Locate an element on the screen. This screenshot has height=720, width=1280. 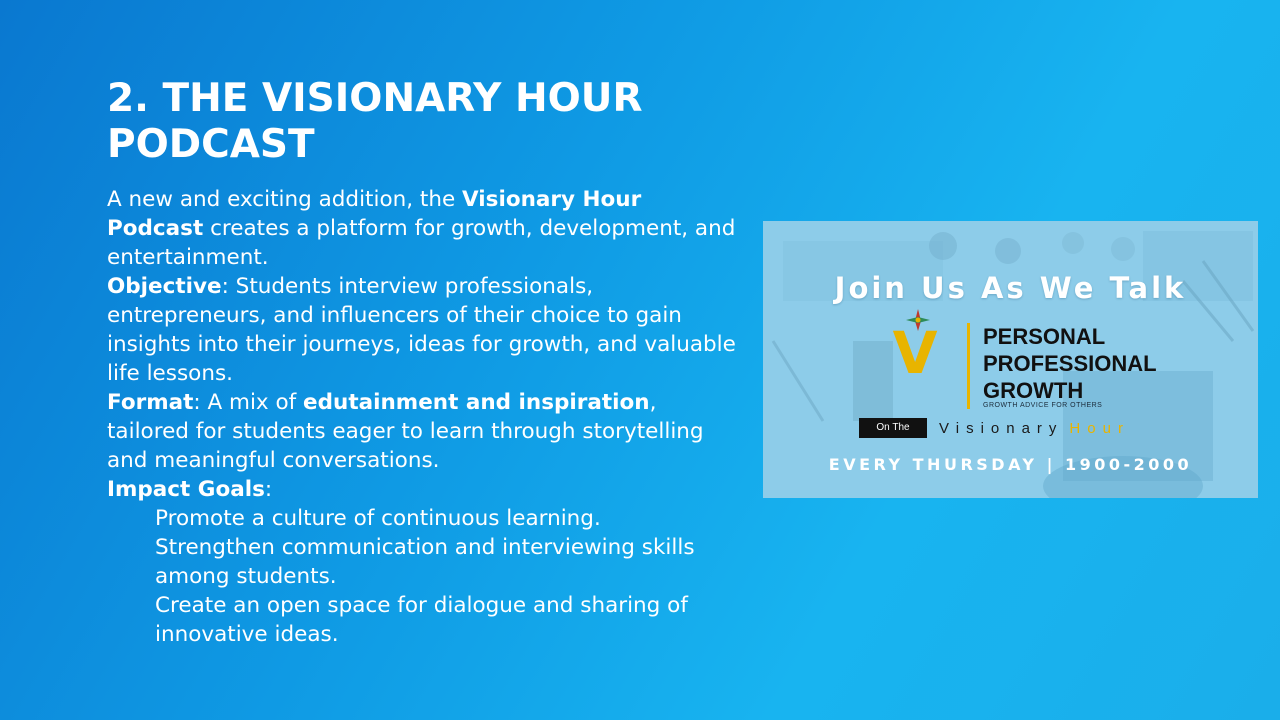
wordmark-visionary: Visionary is located at coordinates (1001, 428).